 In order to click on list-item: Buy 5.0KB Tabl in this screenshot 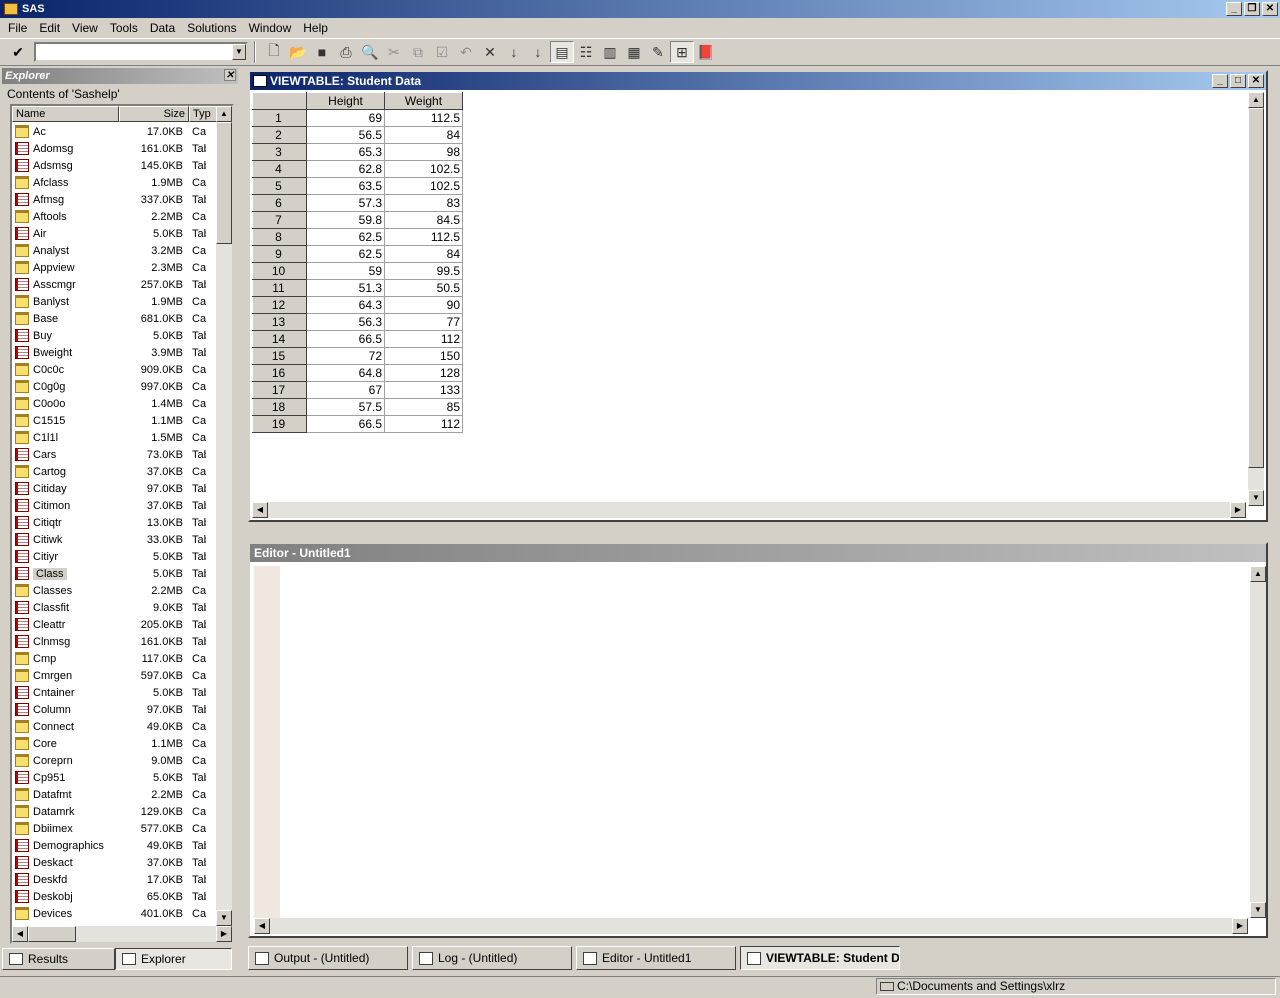, I will do `click(116, 335)`.